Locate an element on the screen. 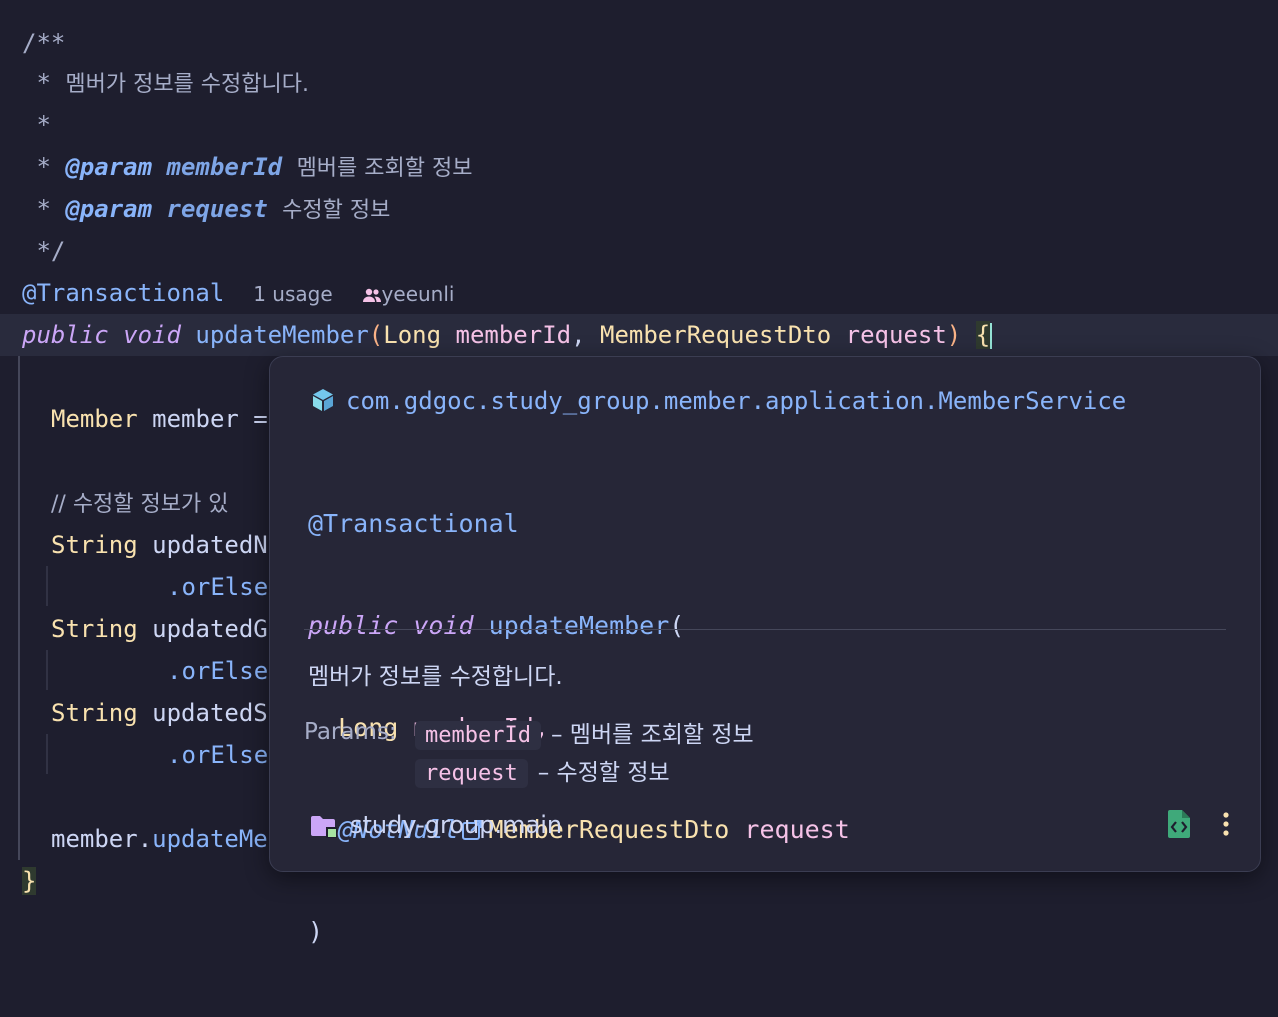 The height and width of the screenshot is (1017, 1278). text-caret is located at coordinates (991, 336).